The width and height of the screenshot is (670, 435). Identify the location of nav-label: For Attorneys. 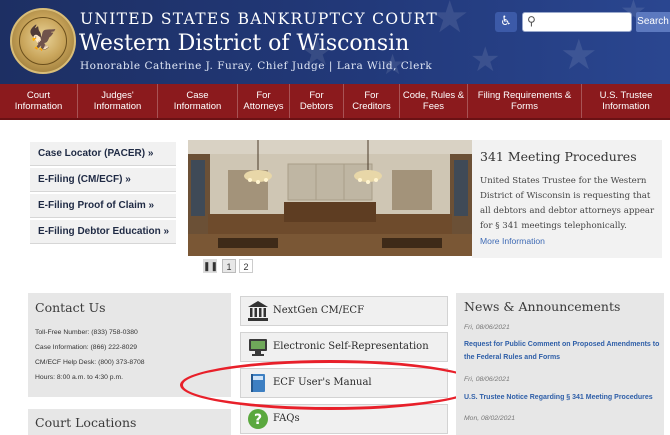
(263, 101).